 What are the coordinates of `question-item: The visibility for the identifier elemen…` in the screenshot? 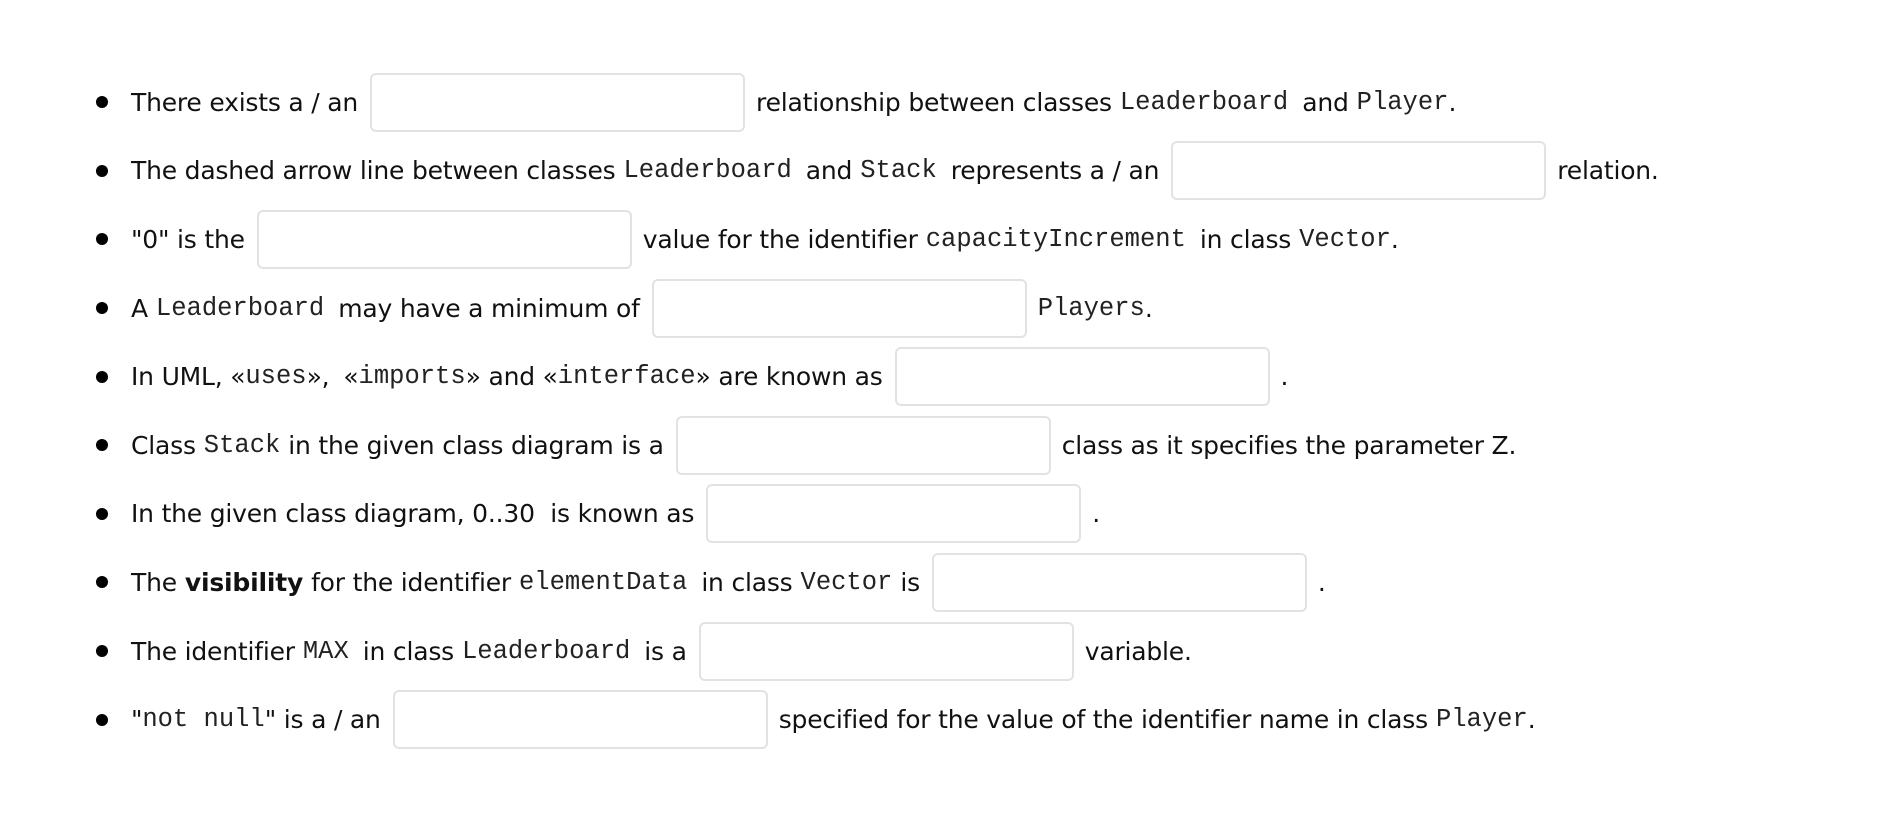 It's located at (829, 582).